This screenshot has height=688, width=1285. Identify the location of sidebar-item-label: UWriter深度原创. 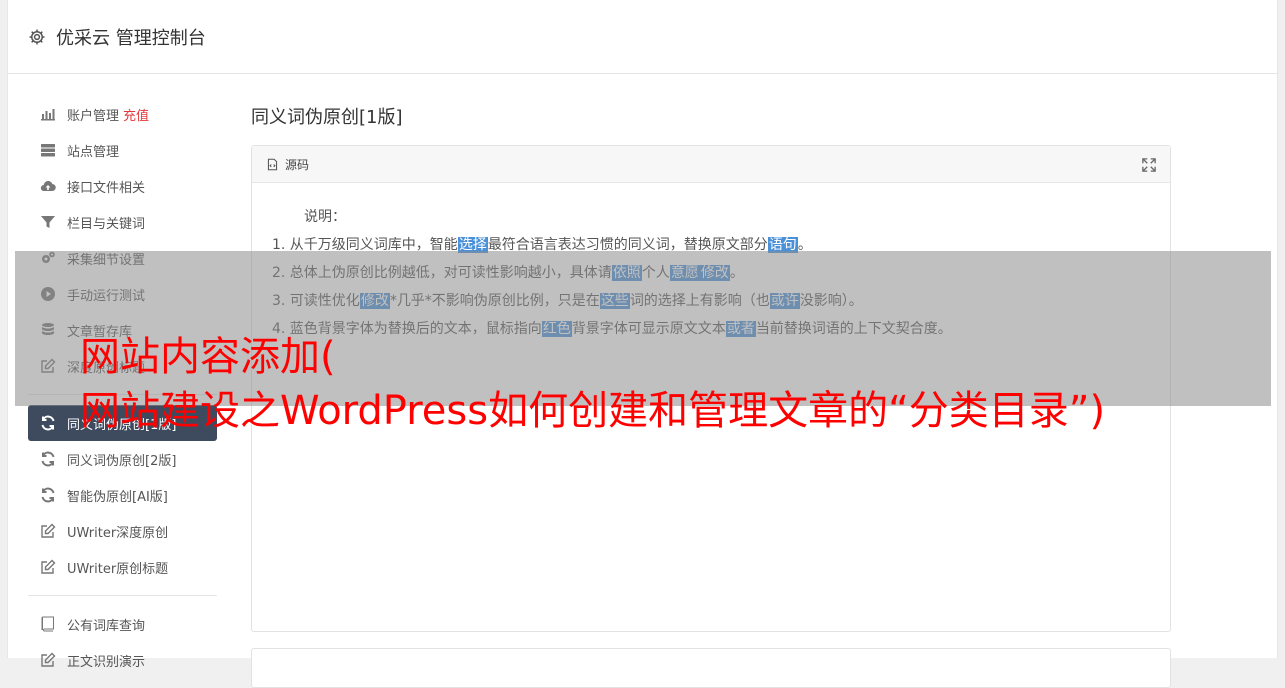
(118, 533).